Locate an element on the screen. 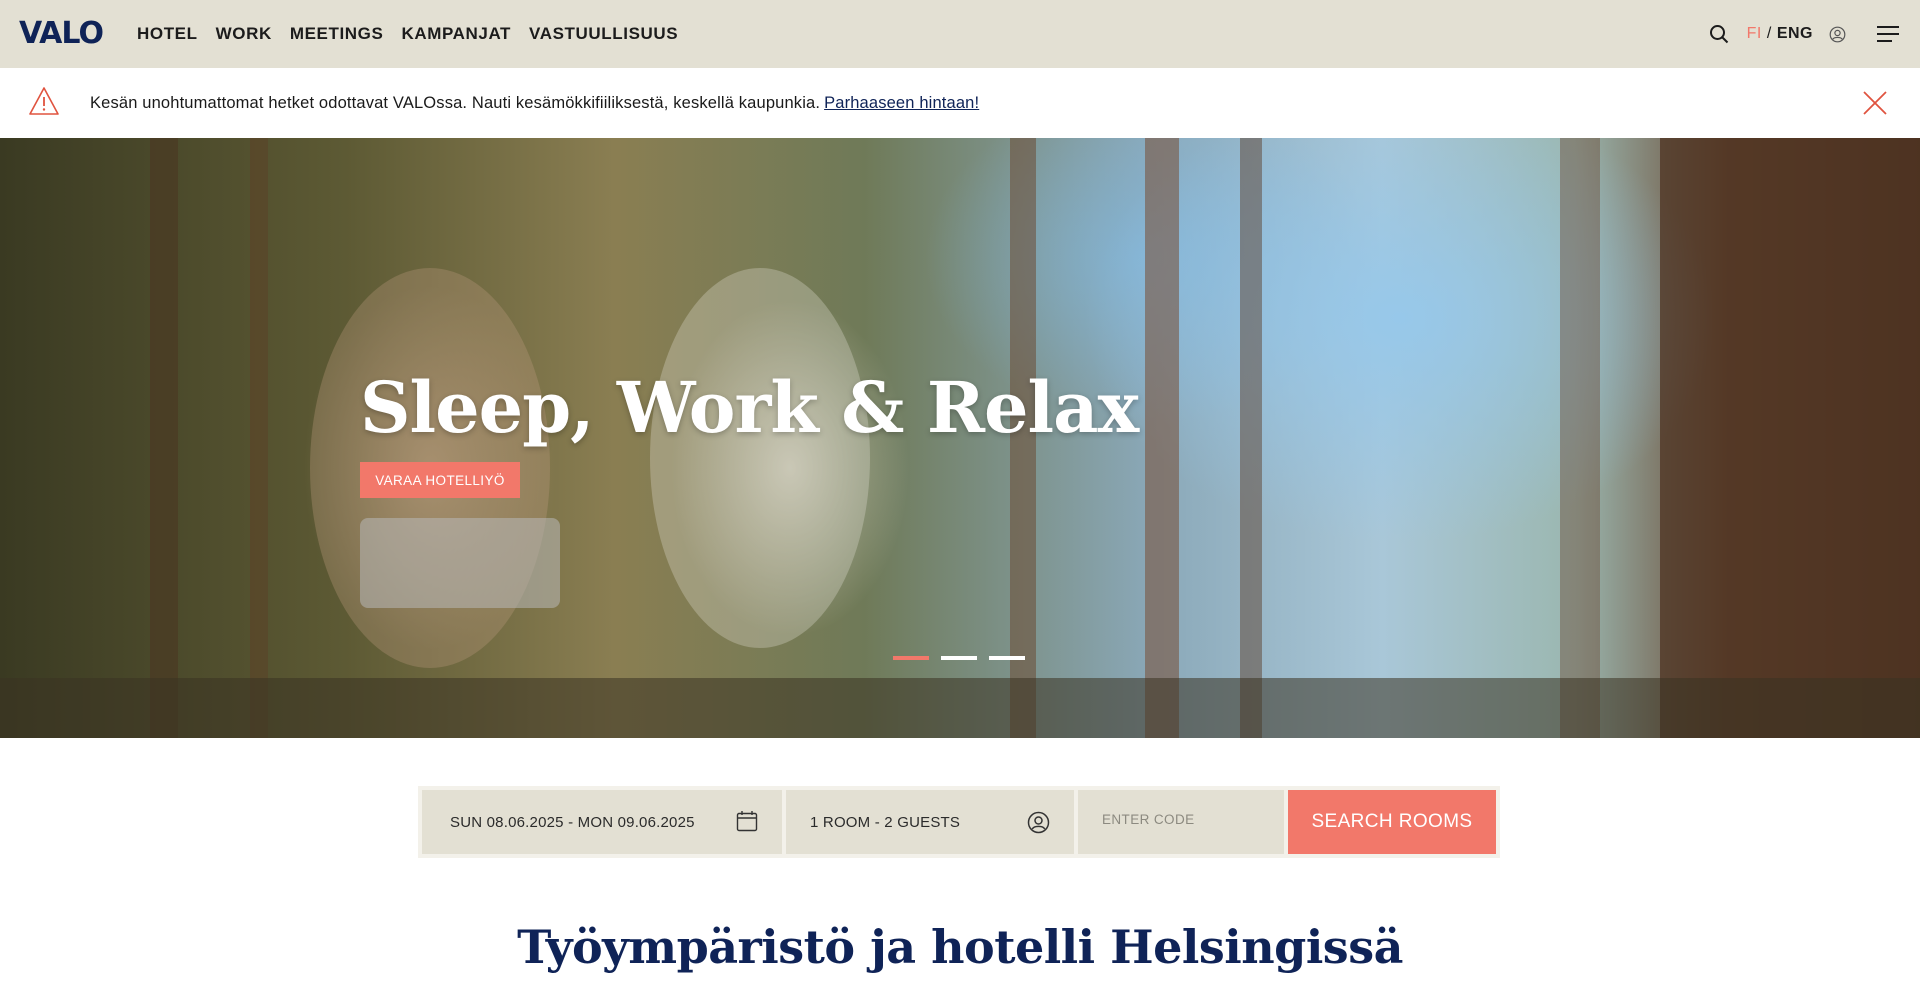  nav-item-kampanjat: KAMPANJAT is located at coordinates (456, 34).